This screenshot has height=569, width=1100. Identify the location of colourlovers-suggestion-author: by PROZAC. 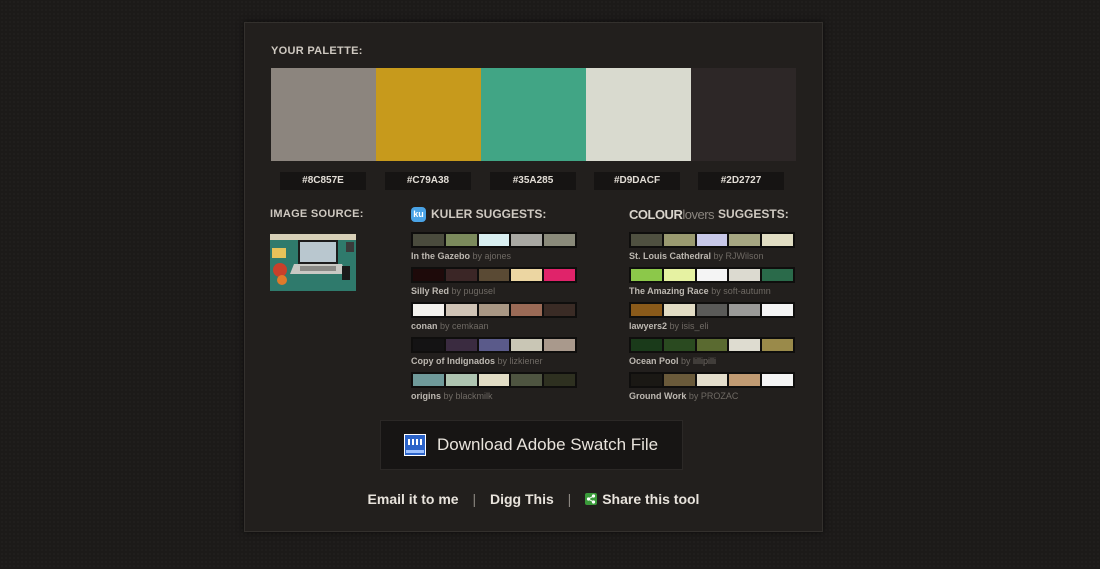
(714, 396).